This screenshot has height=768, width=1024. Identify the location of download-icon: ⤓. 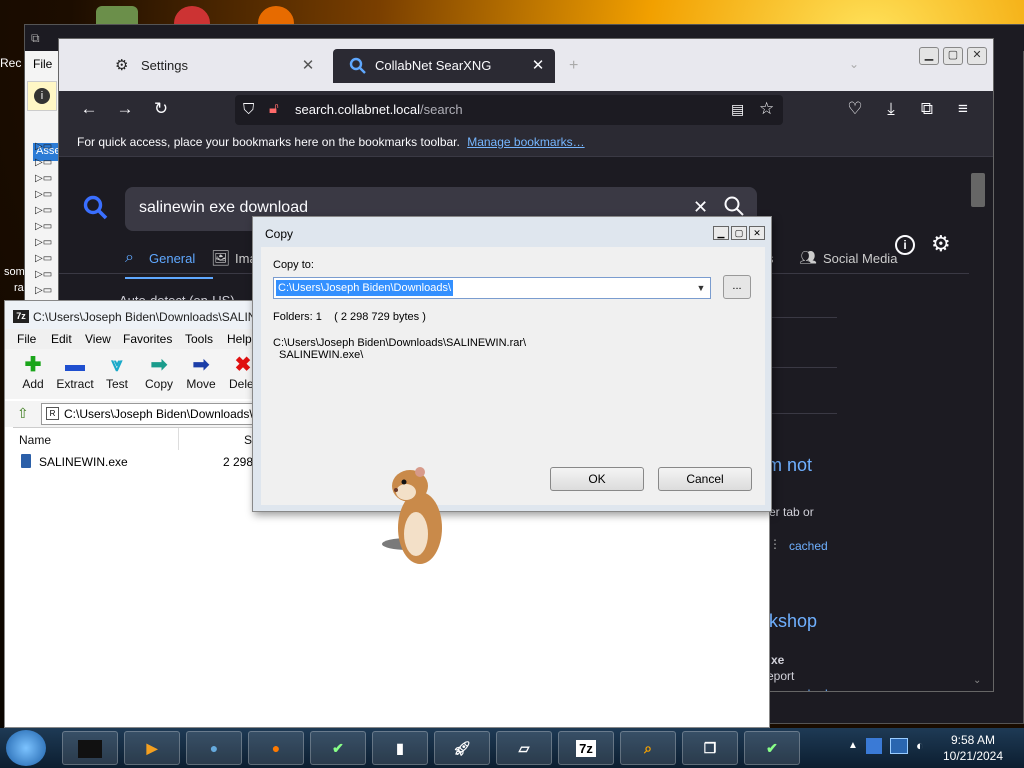
(891, 109).